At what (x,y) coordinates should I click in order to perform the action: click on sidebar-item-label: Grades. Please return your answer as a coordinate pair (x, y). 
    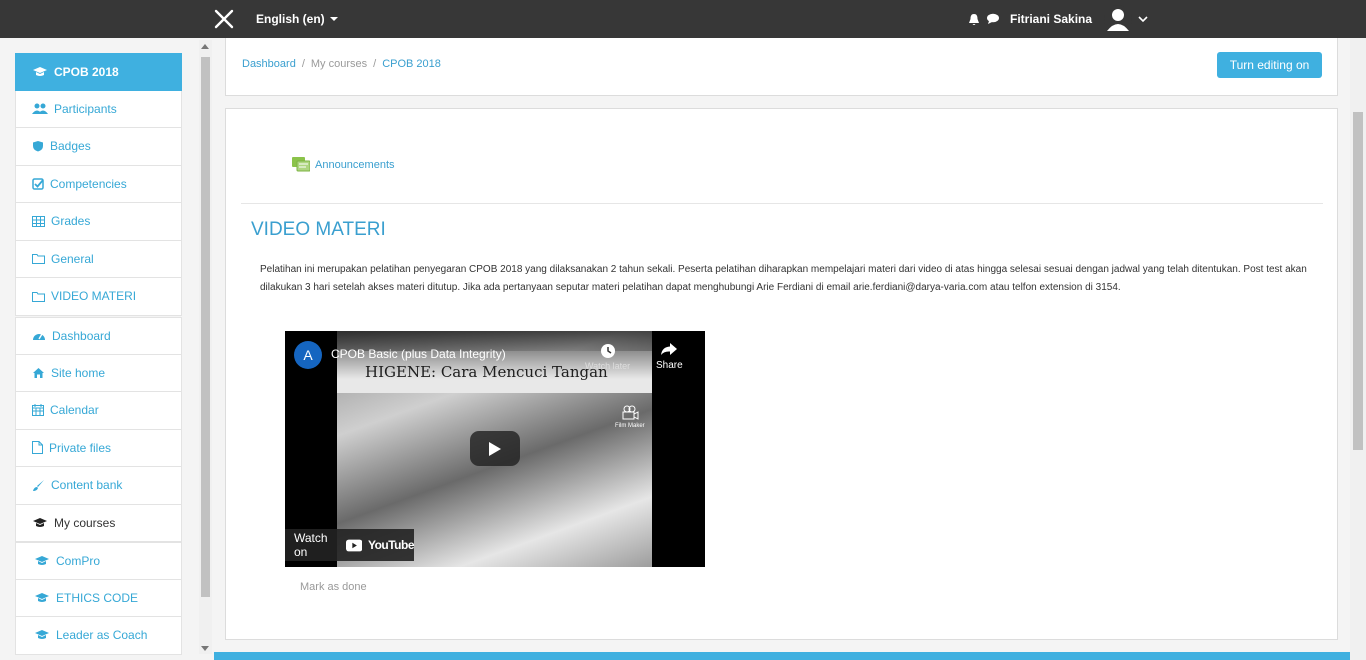
    Looking at the image, I should click on (71, 221).